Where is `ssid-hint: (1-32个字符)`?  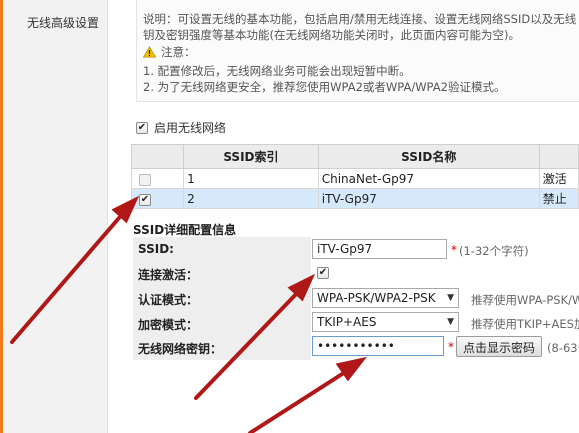 ssid-hint: (1-32个字符) is located at coordinates (494, 251).